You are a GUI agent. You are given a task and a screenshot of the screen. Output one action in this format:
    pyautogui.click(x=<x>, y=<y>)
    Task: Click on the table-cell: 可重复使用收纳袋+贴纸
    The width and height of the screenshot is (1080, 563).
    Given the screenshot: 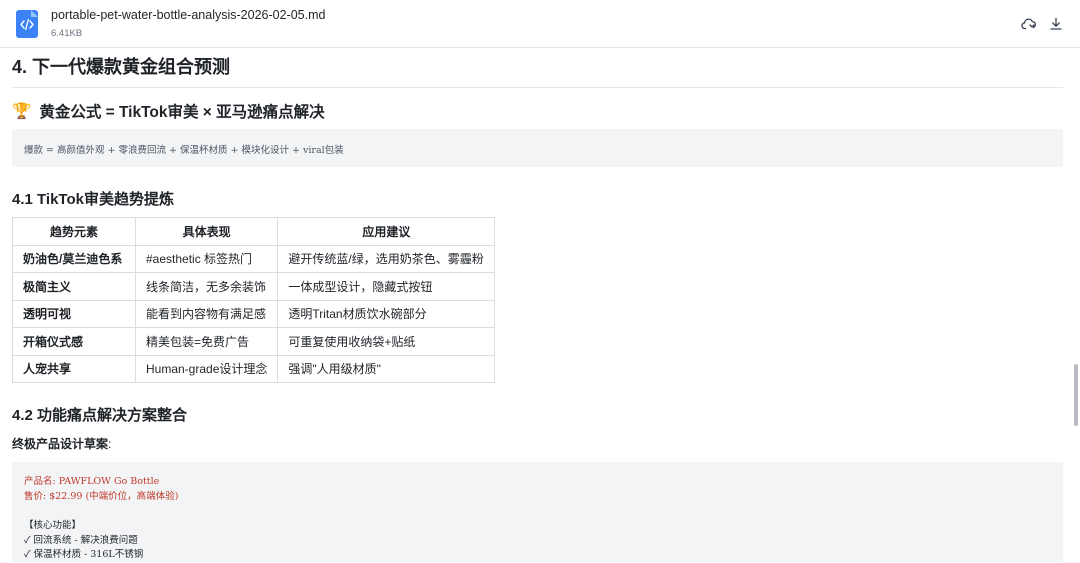 What is the action you would take?
    pyautogui.click(x=386, y=341)
    